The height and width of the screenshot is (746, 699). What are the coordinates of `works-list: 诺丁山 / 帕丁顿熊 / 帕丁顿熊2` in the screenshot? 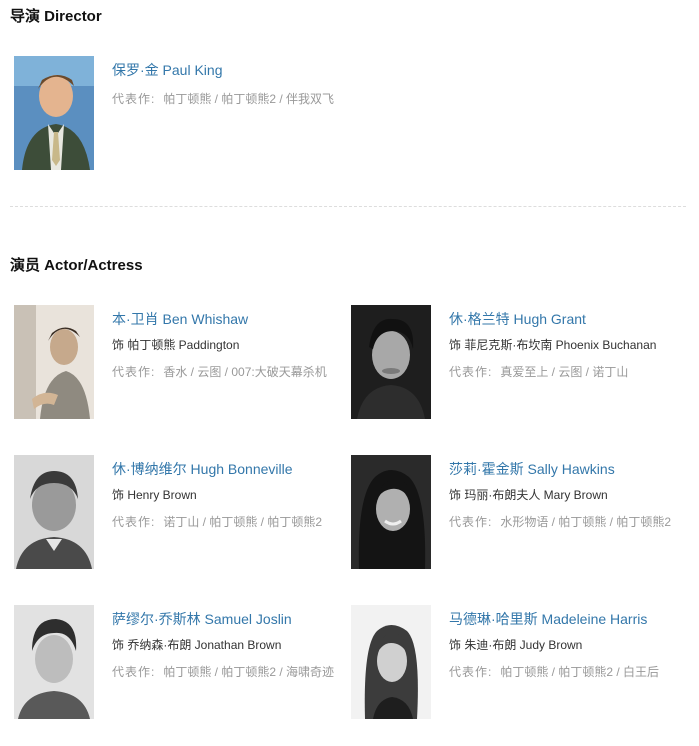 It's located at (242, 522).